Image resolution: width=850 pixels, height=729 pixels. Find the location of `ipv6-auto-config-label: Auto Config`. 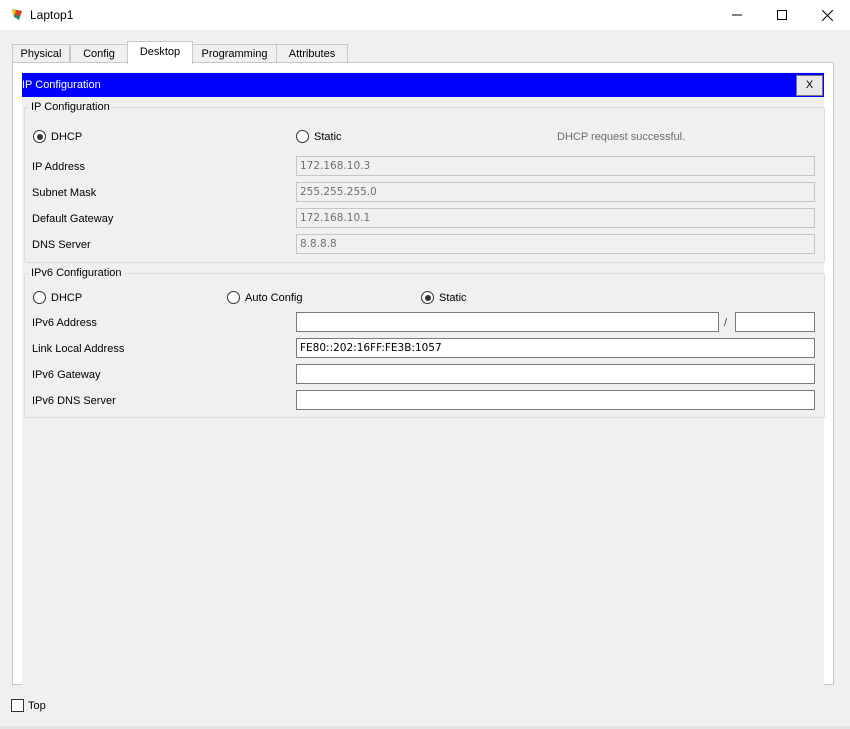

ipv6-auto-config-label: Auto Config is located at coordinates (273, 298).